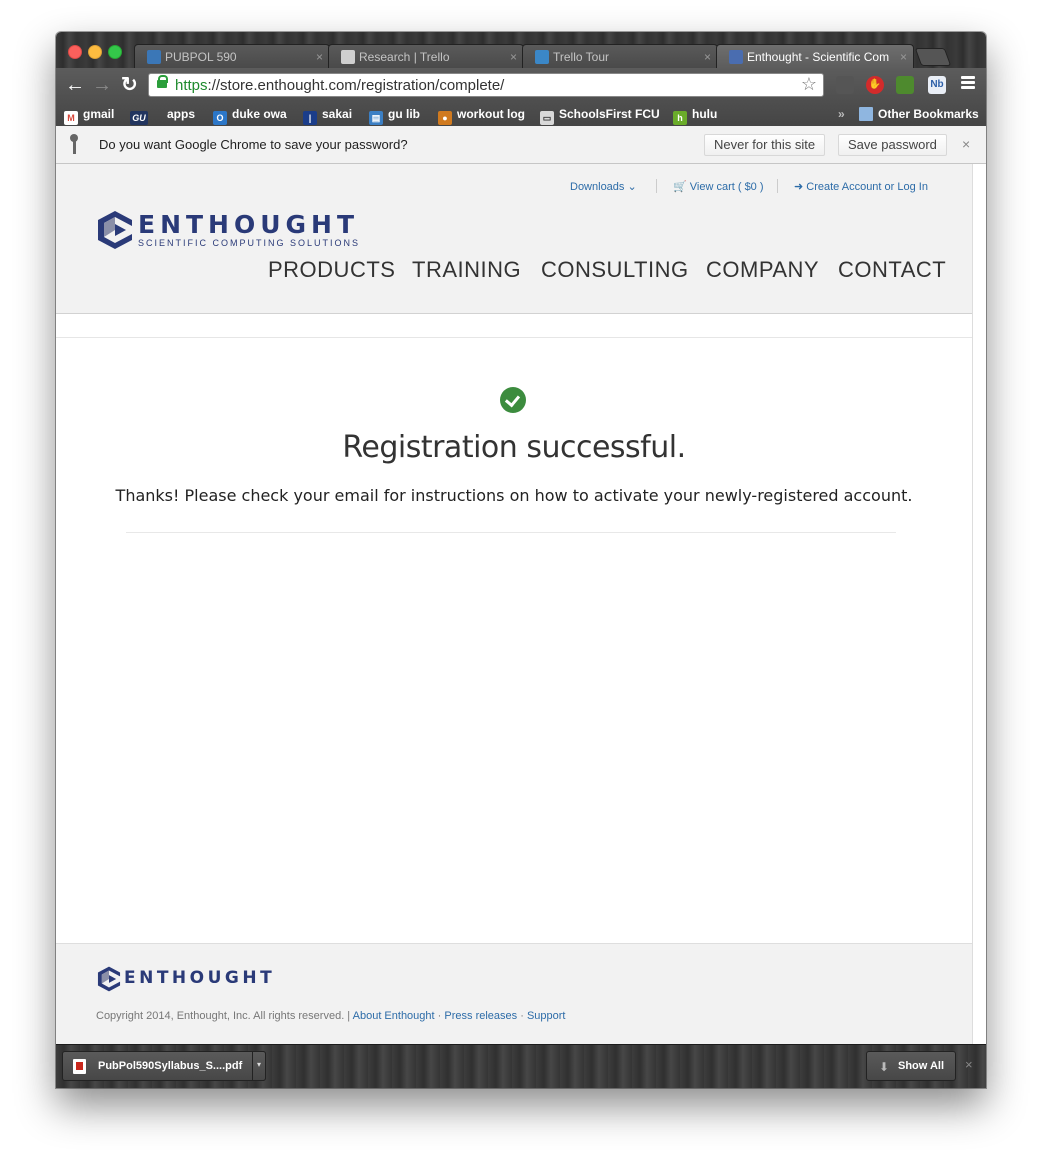  Describe the element at coordinates (514, 447) in the screenshot. I see `page-title: Registration successful.` at that location.